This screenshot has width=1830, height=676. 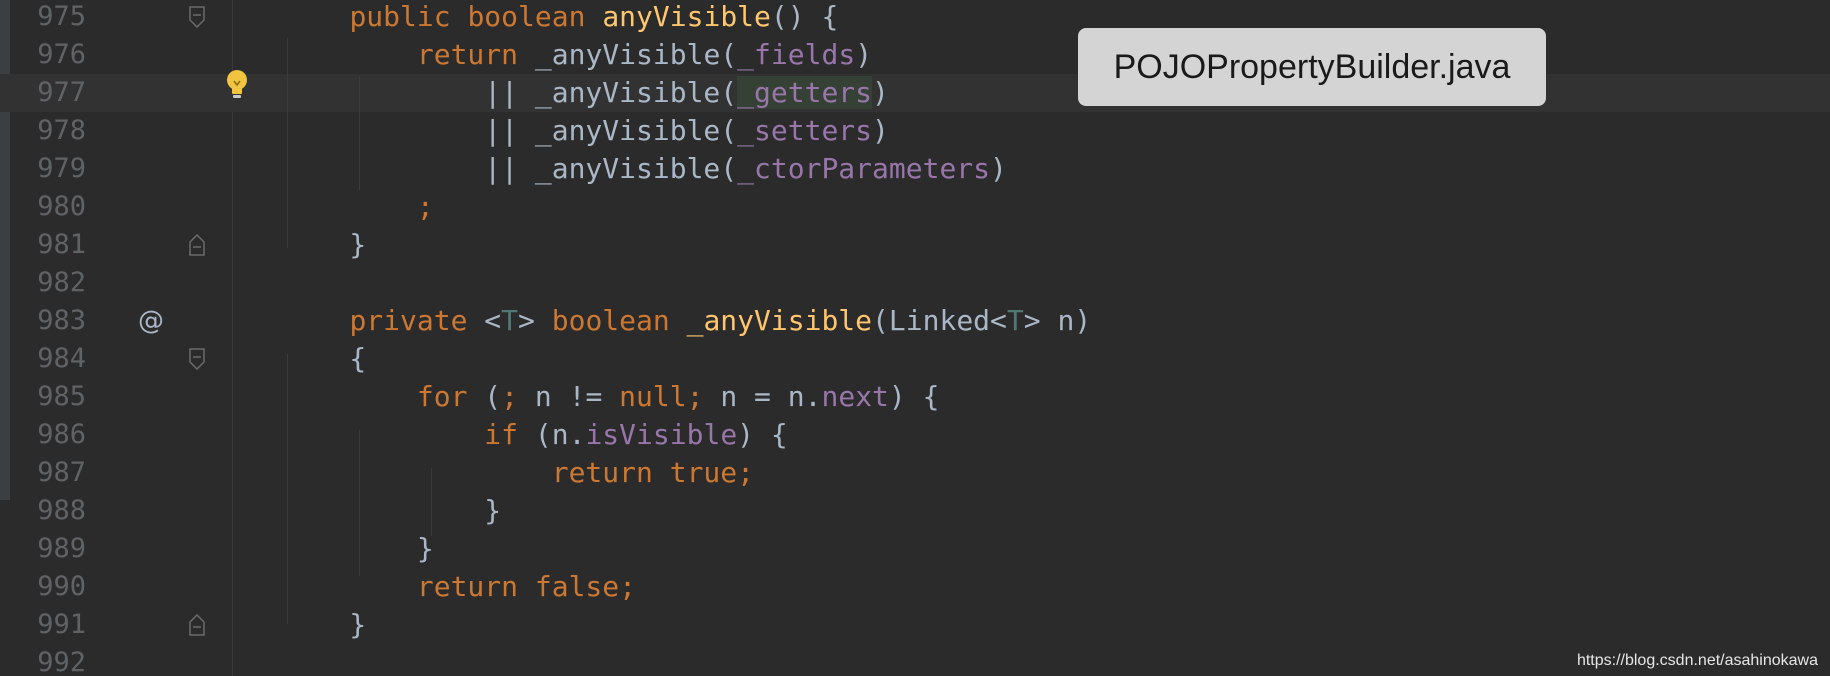 I want to click on code-line: 992, so click(x=915, y=660).